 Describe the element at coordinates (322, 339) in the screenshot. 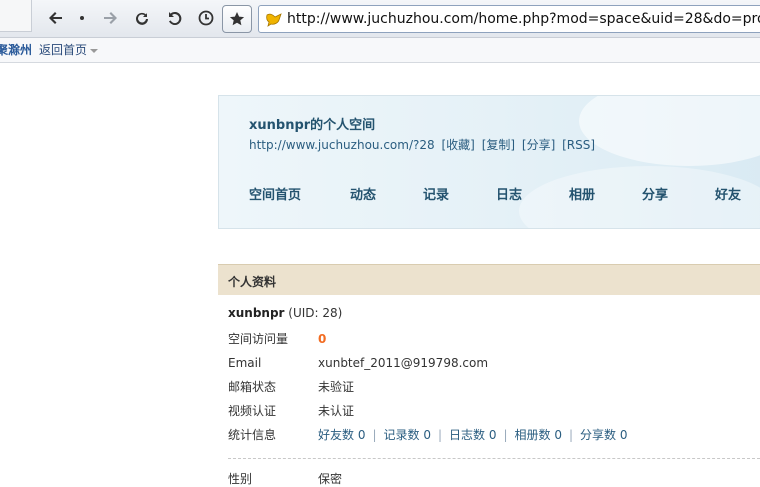

I see `visits-value: 0` at that location.